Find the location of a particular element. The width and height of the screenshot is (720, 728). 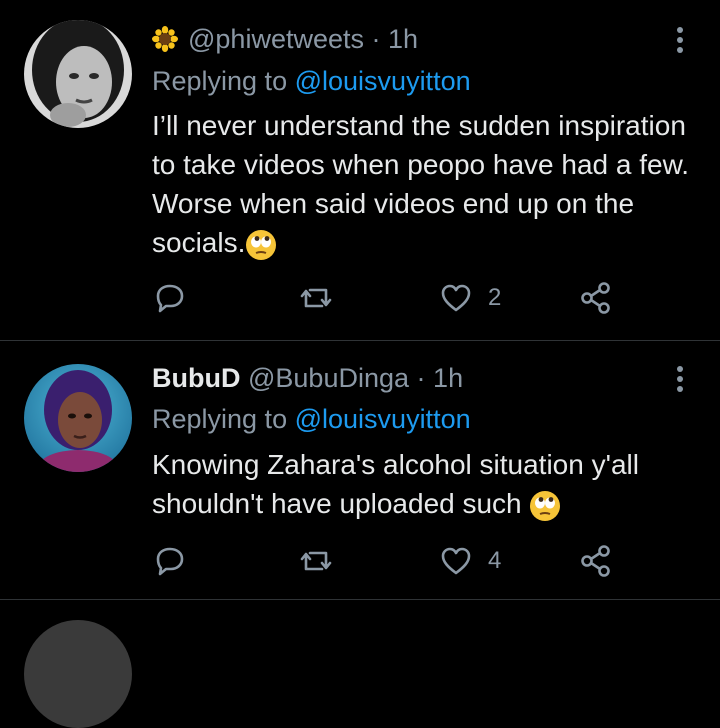

like-count: 4 is located at coordinates (495, 560).